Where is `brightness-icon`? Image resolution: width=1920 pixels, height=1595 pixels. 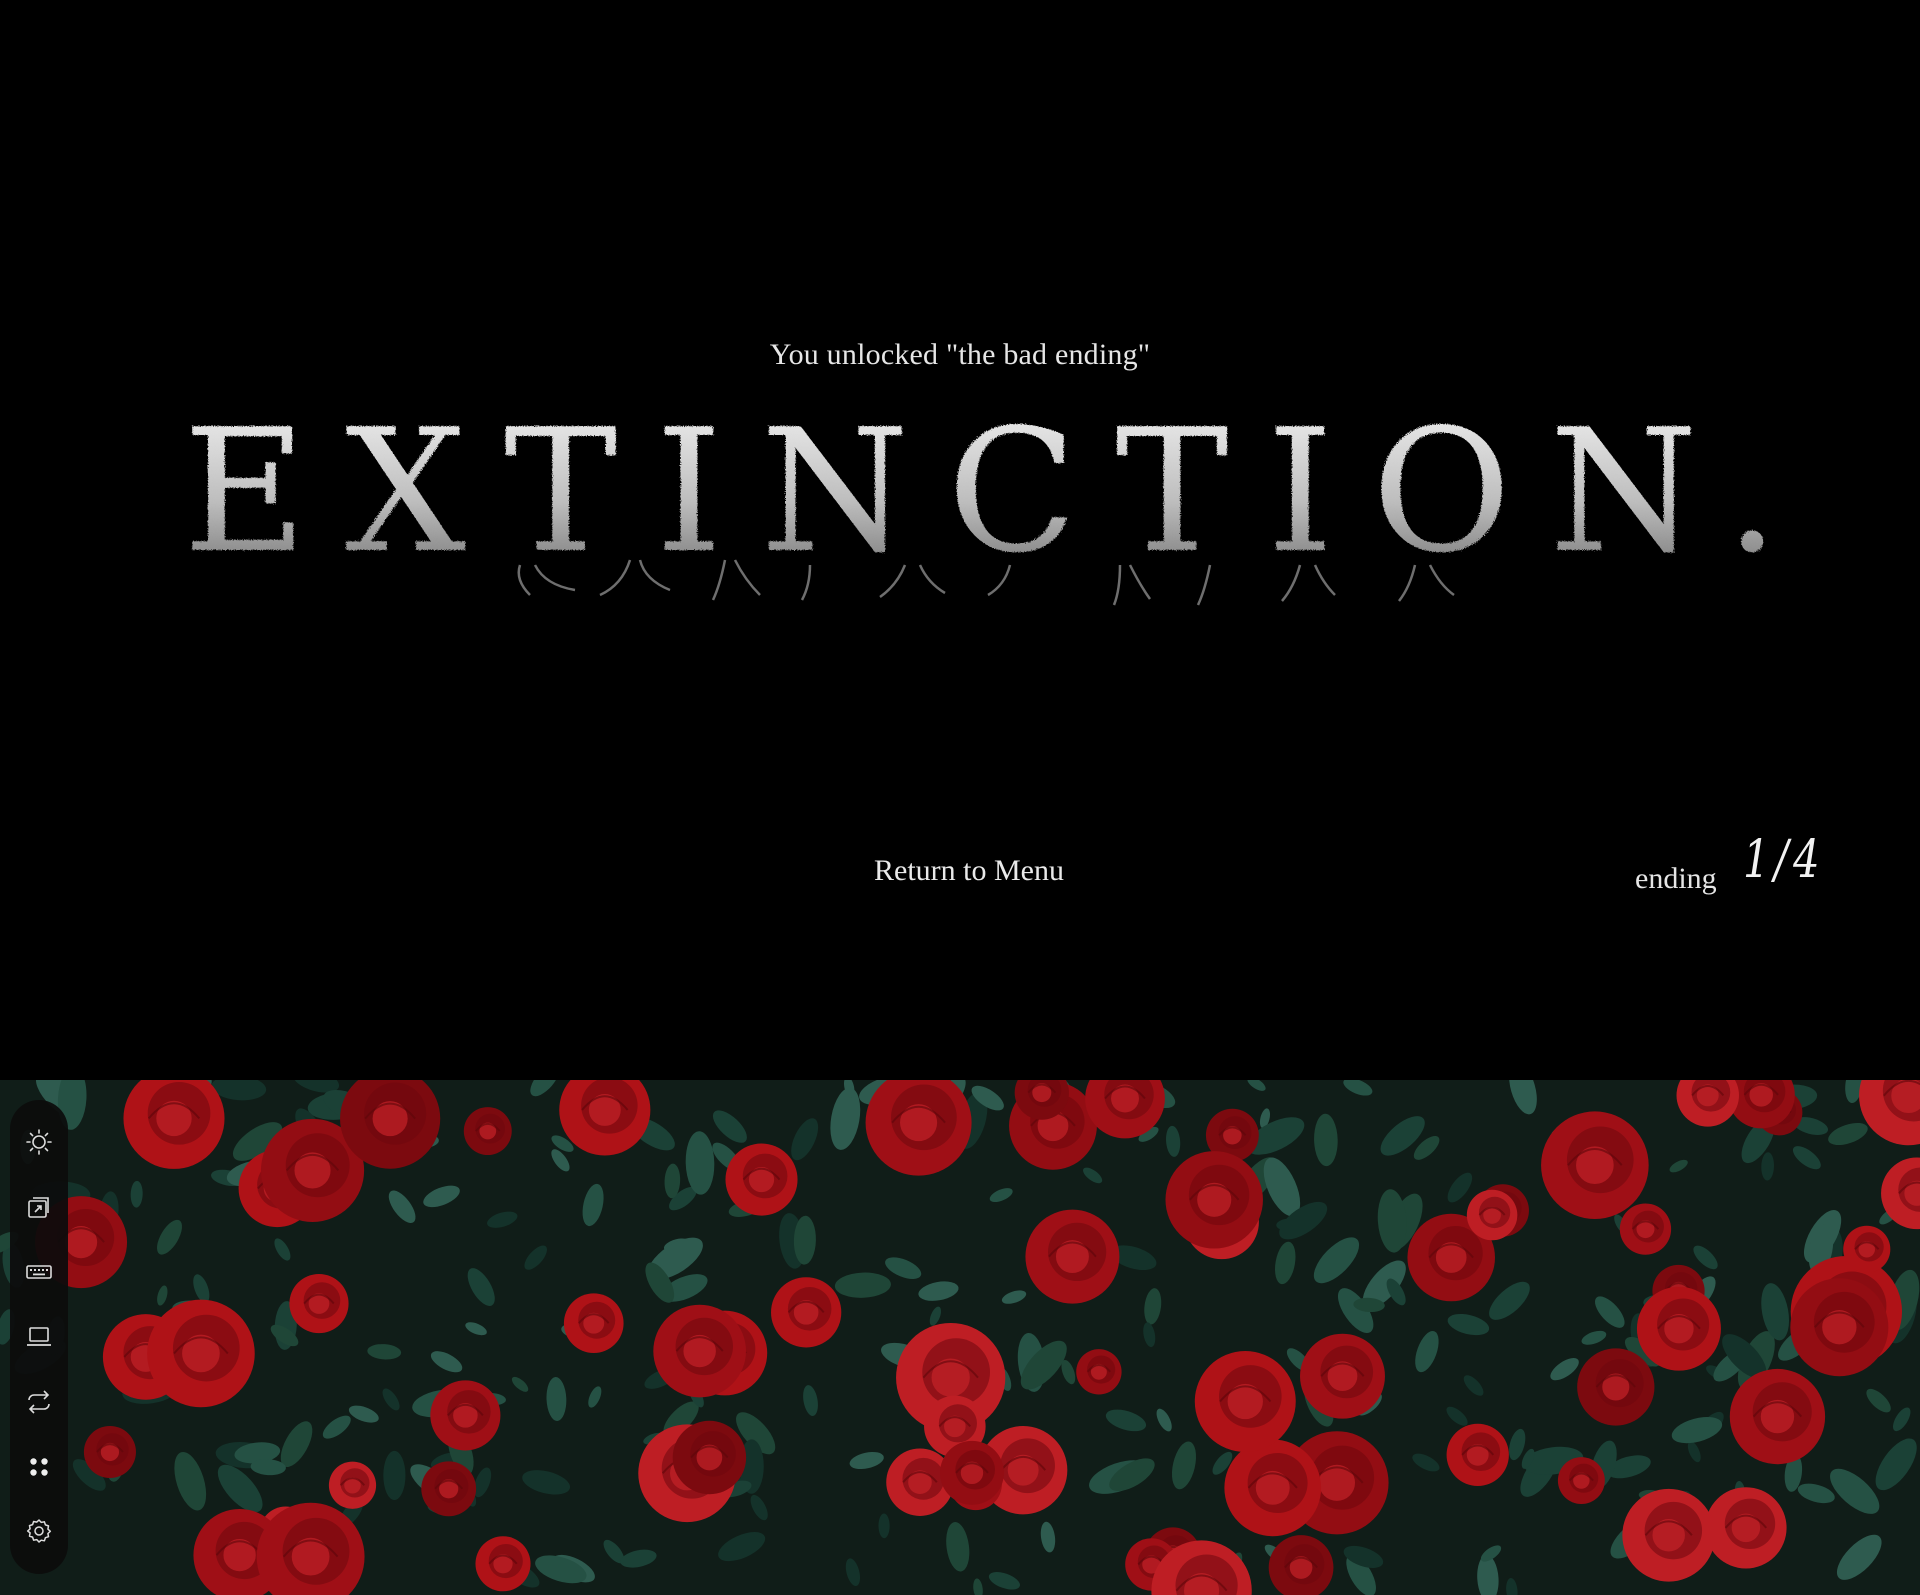
brightness-icon is located at coordinates (39, 1142).